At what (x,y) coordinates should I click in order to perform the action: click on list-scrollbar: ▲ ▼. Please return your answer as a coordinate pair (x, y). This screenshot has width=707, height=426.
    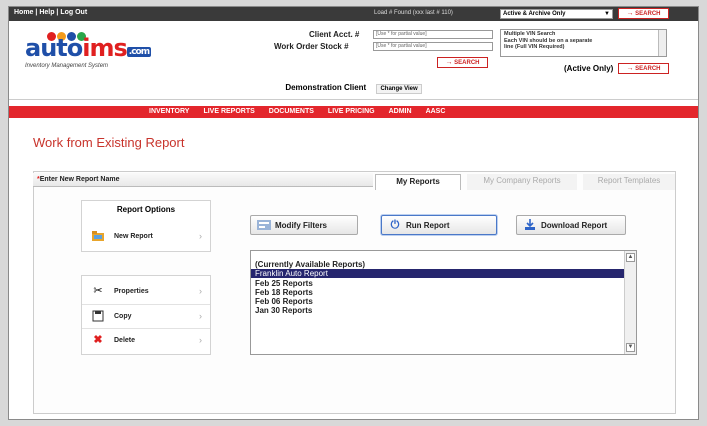
    Looking at the image, I should click on (630, 302).